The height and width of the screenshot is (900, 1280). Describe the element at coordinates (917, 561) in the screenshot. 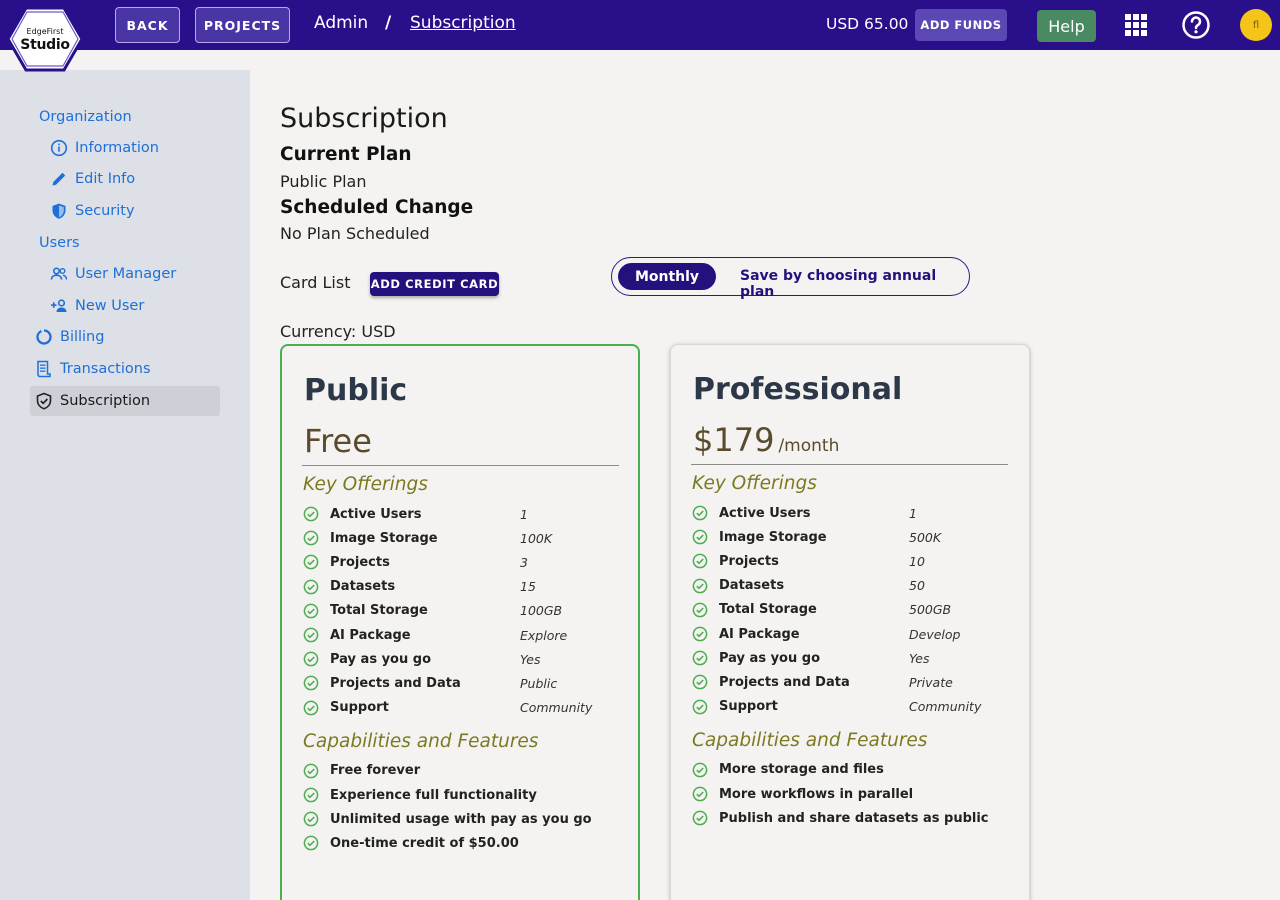

I see `offering-value: 10` at that location.